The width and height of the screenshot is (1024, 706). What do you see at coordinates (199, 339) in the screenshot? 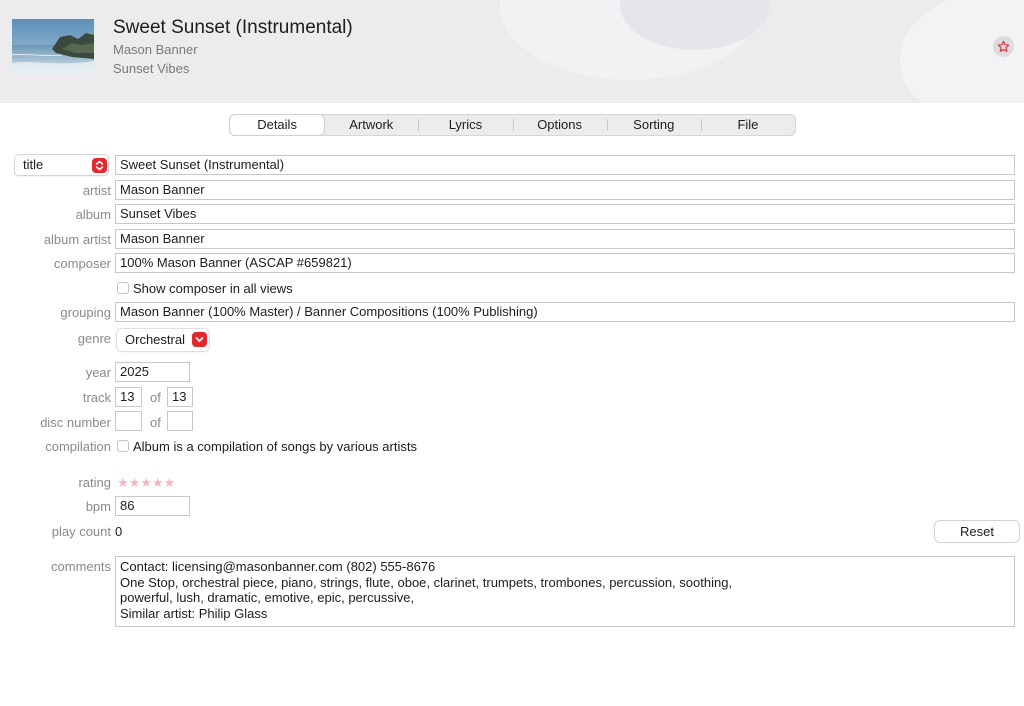
I see `chevron-down-icon` at bounding box center [199, 339].